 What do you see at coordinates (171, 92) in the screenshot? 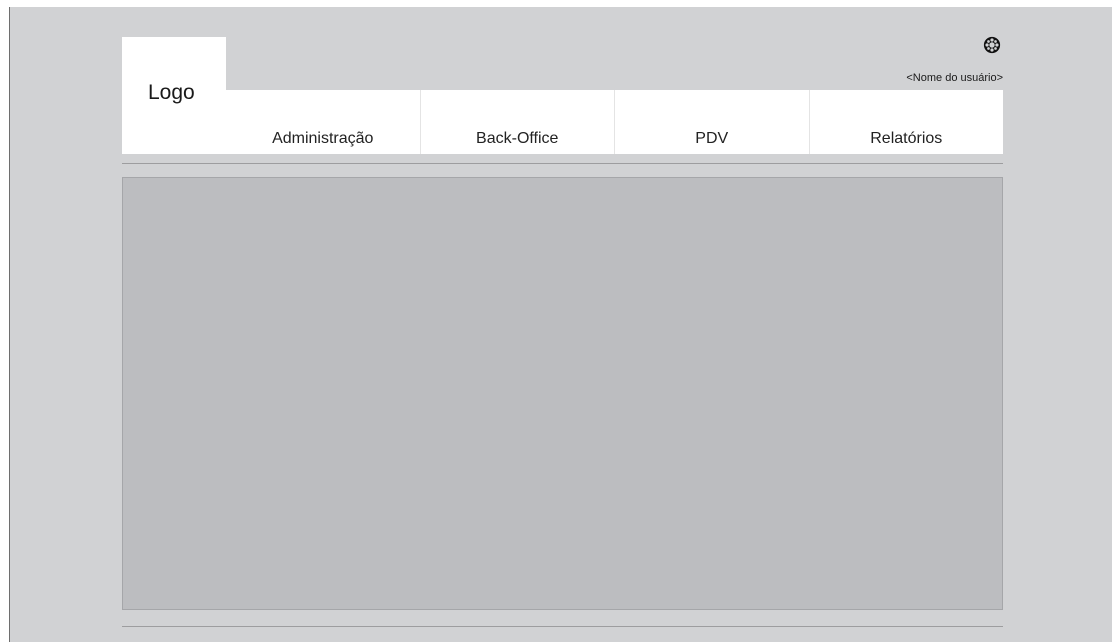
I see `logo-text: Logo` at bounding box center [171, 92].